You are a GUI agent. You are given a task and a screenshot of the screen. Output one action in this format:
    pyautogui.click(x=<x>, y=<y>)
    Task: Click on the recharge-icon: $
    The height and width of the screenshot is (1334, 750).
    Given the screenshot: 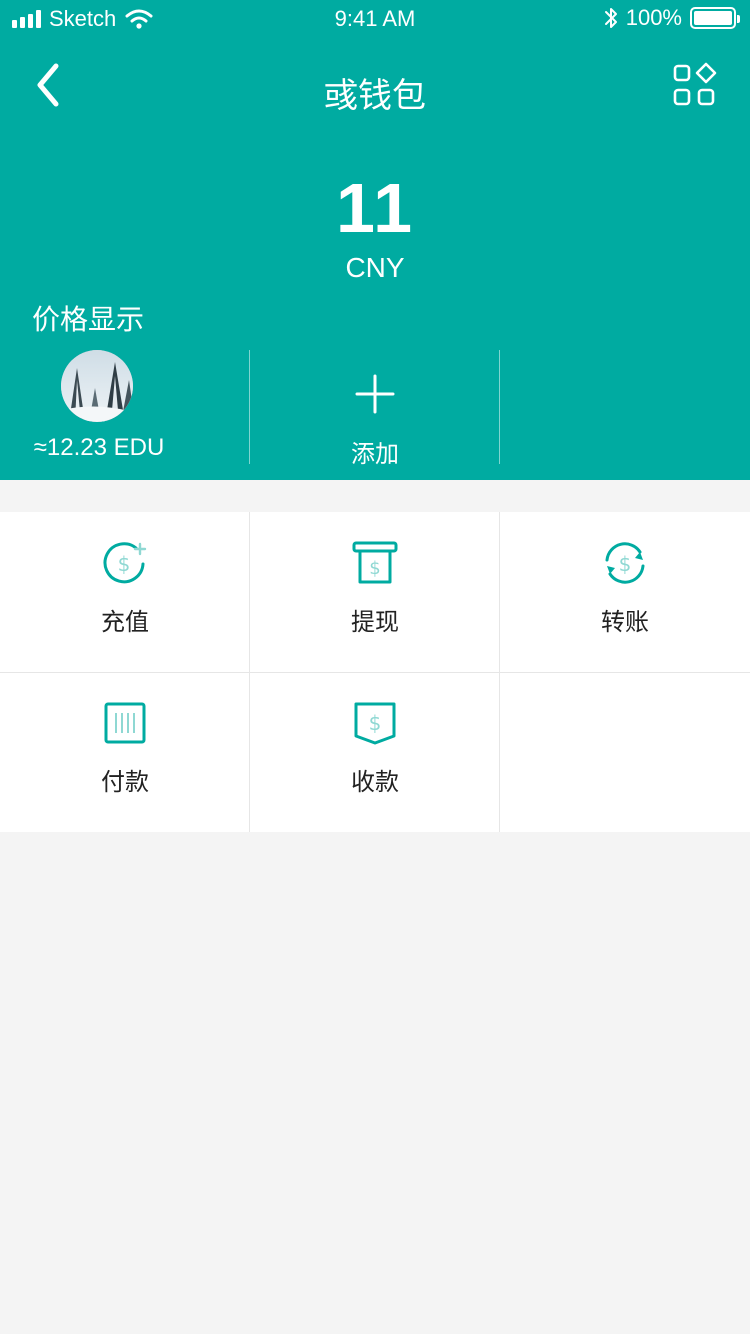 What is the action you would take?
    pyautogui.click(x=125, y=563)
    